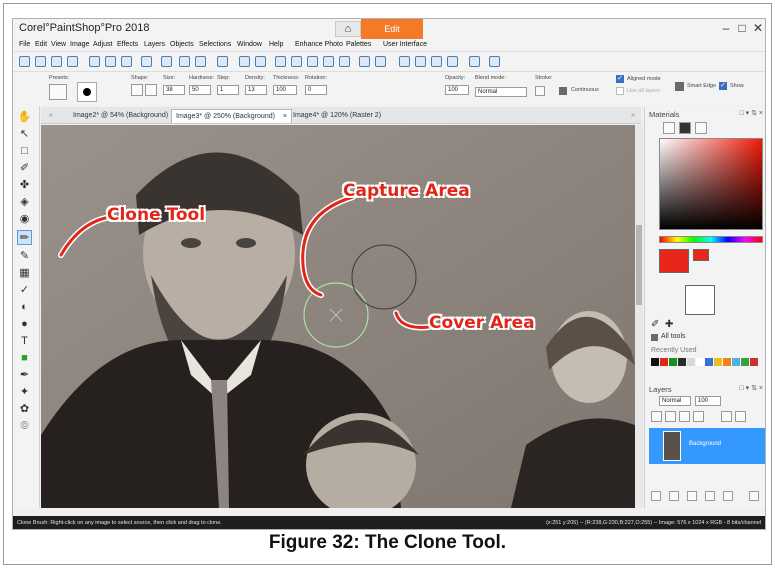  I want to click on tabs-scroll-right-icon: », so click(633, 116).